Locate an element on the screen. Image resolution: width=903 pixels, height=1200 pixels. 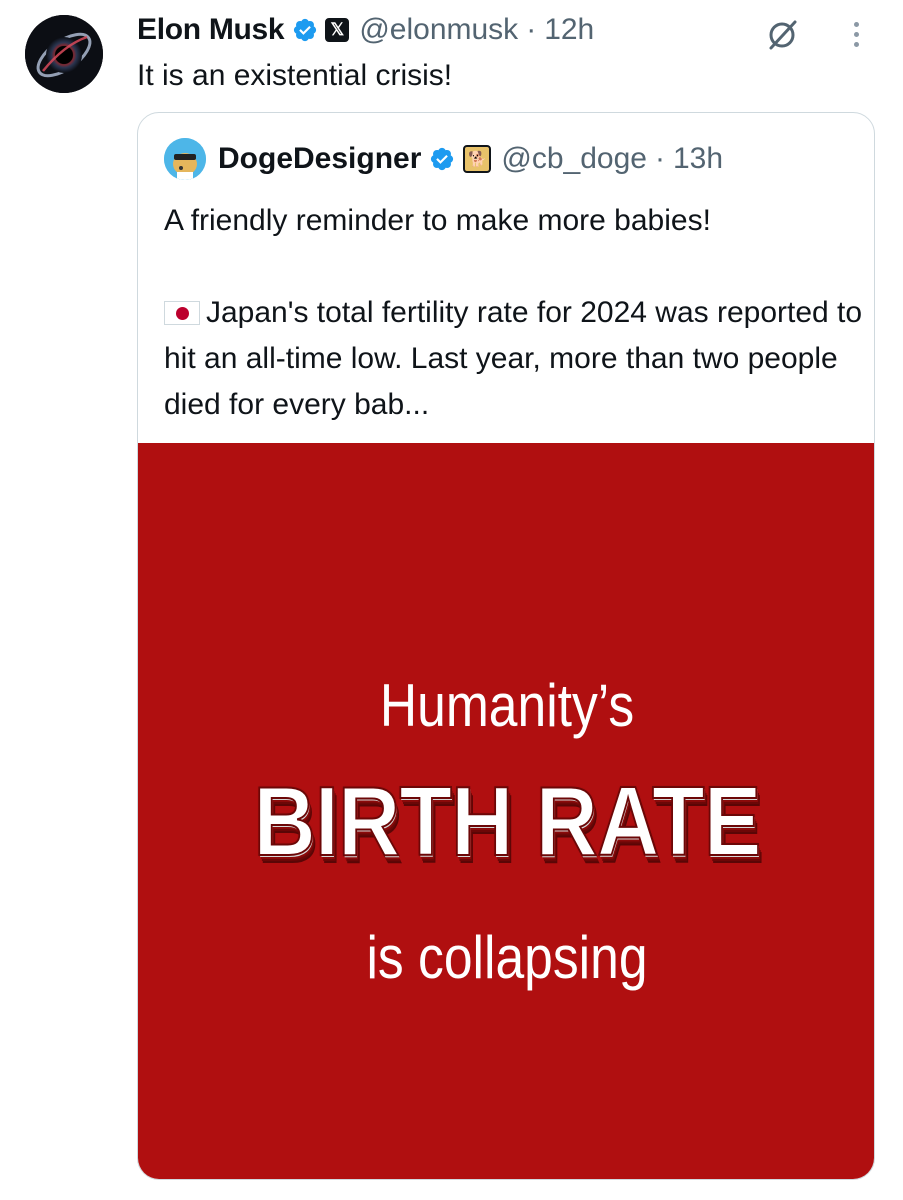
author-avatar is located at coordinates (64, 54).